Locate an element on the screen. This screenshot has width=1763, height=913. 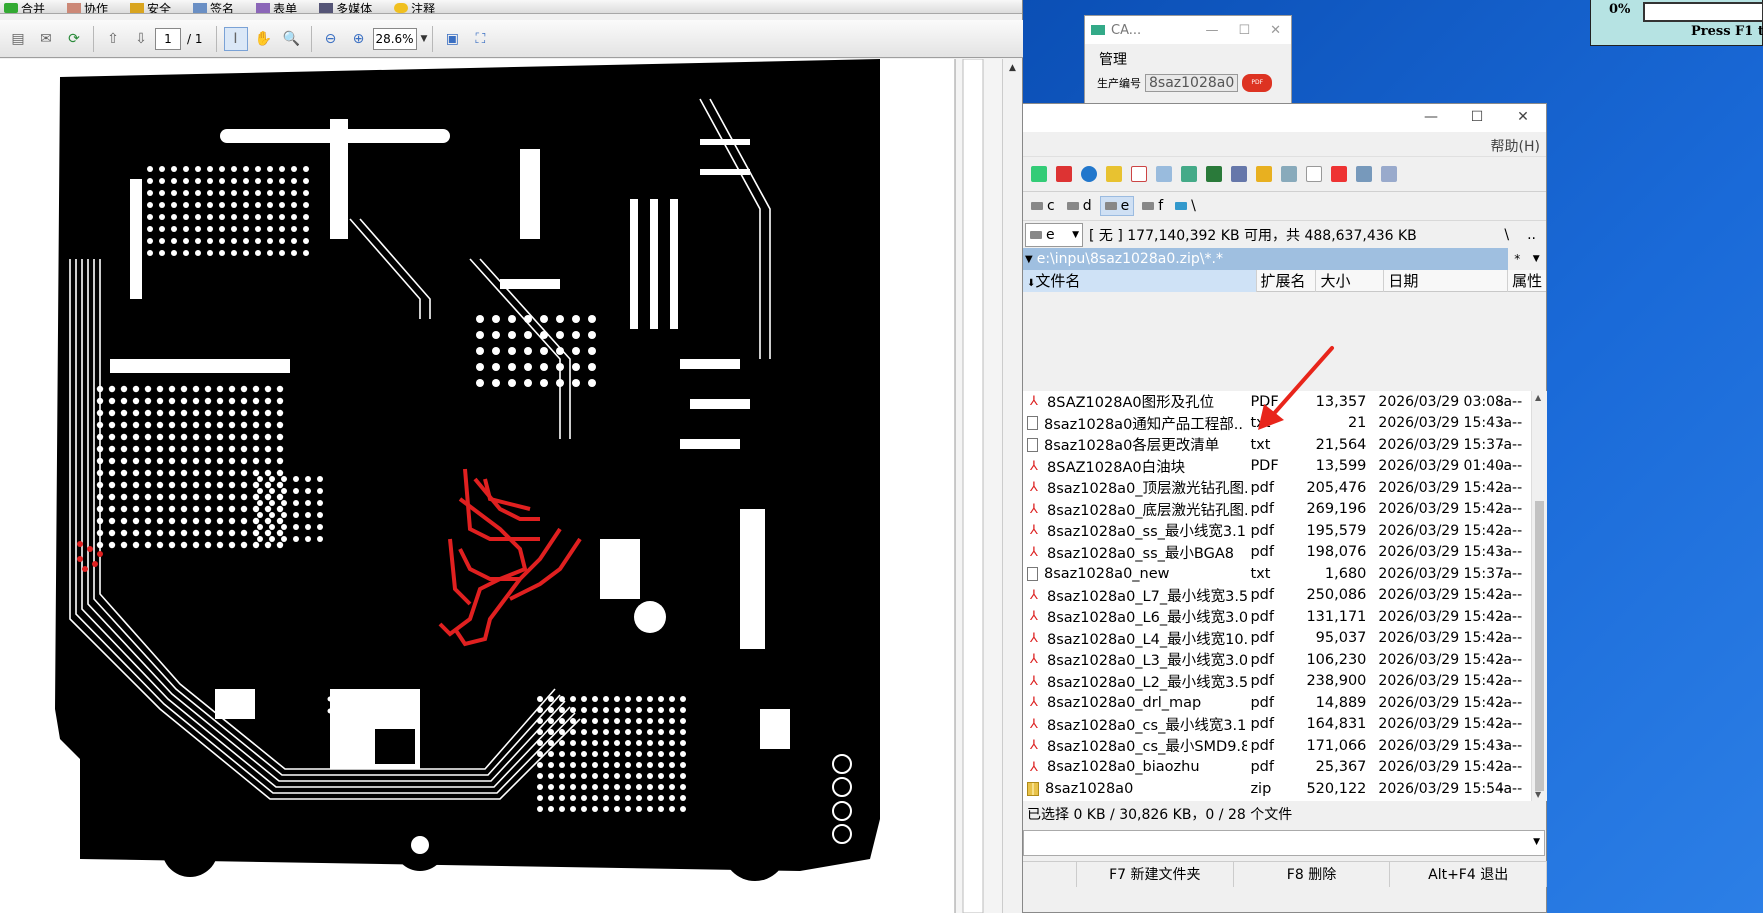
hand-tool-icon: ✋ is located at coordinates (264, 39).